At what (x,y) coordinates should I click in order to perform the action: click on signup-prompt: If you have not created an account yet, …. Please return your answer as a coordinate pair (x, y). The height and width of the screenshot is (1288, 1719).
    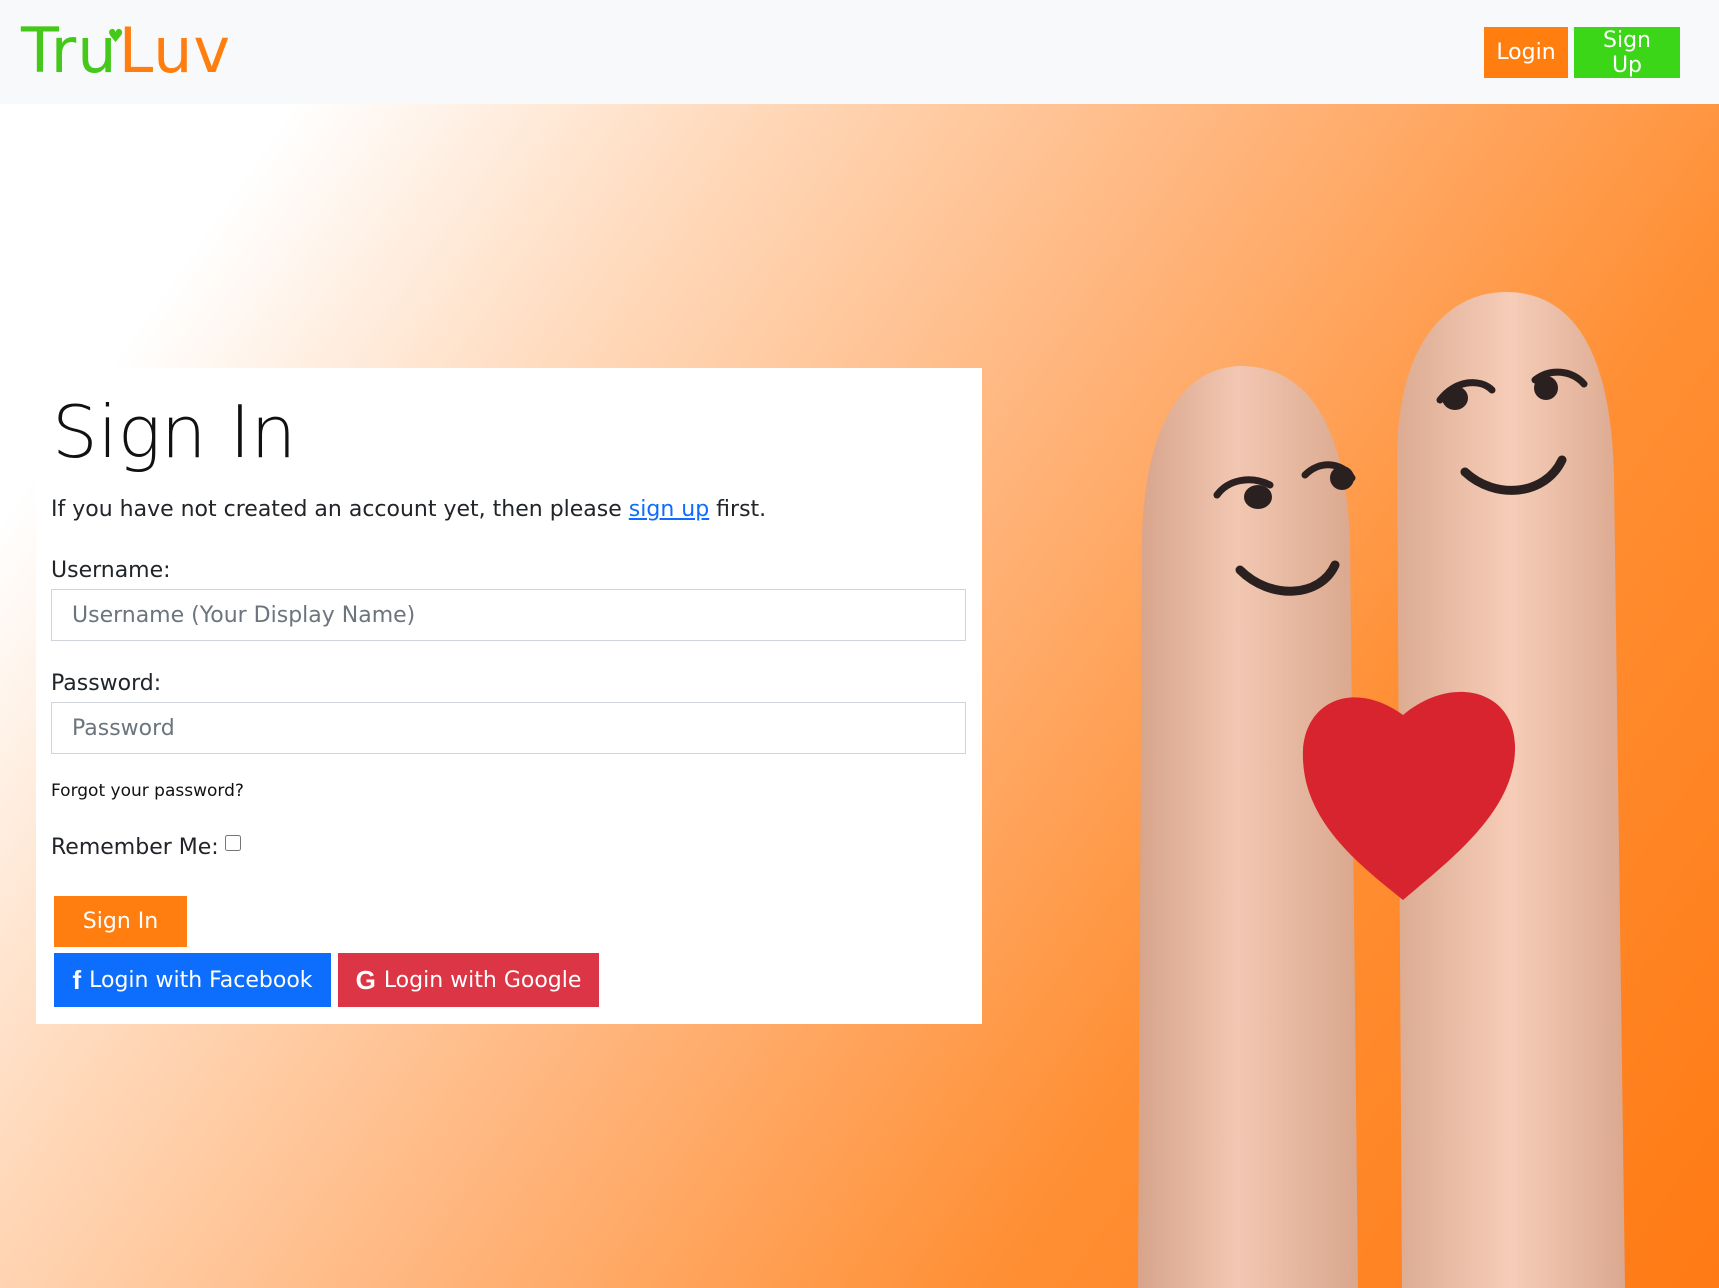
    Looking at the image, I should click on (408, 509).